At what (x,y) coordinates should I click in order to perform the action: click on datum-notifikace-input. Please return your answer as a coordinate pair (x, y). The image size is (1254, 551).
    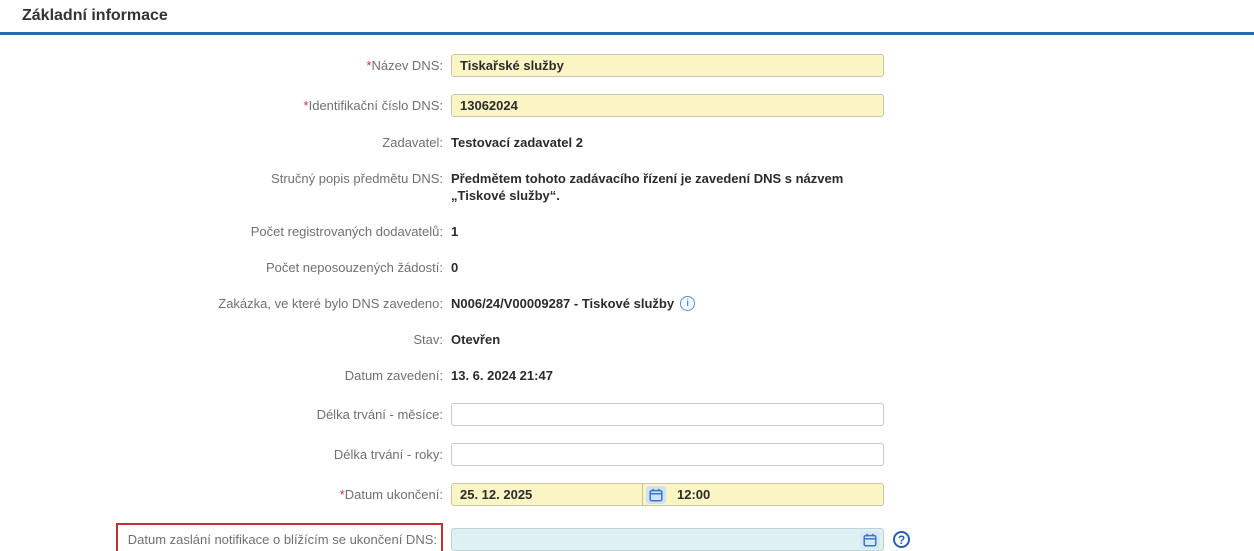
    Looking at the image, I should click on (654, 539).